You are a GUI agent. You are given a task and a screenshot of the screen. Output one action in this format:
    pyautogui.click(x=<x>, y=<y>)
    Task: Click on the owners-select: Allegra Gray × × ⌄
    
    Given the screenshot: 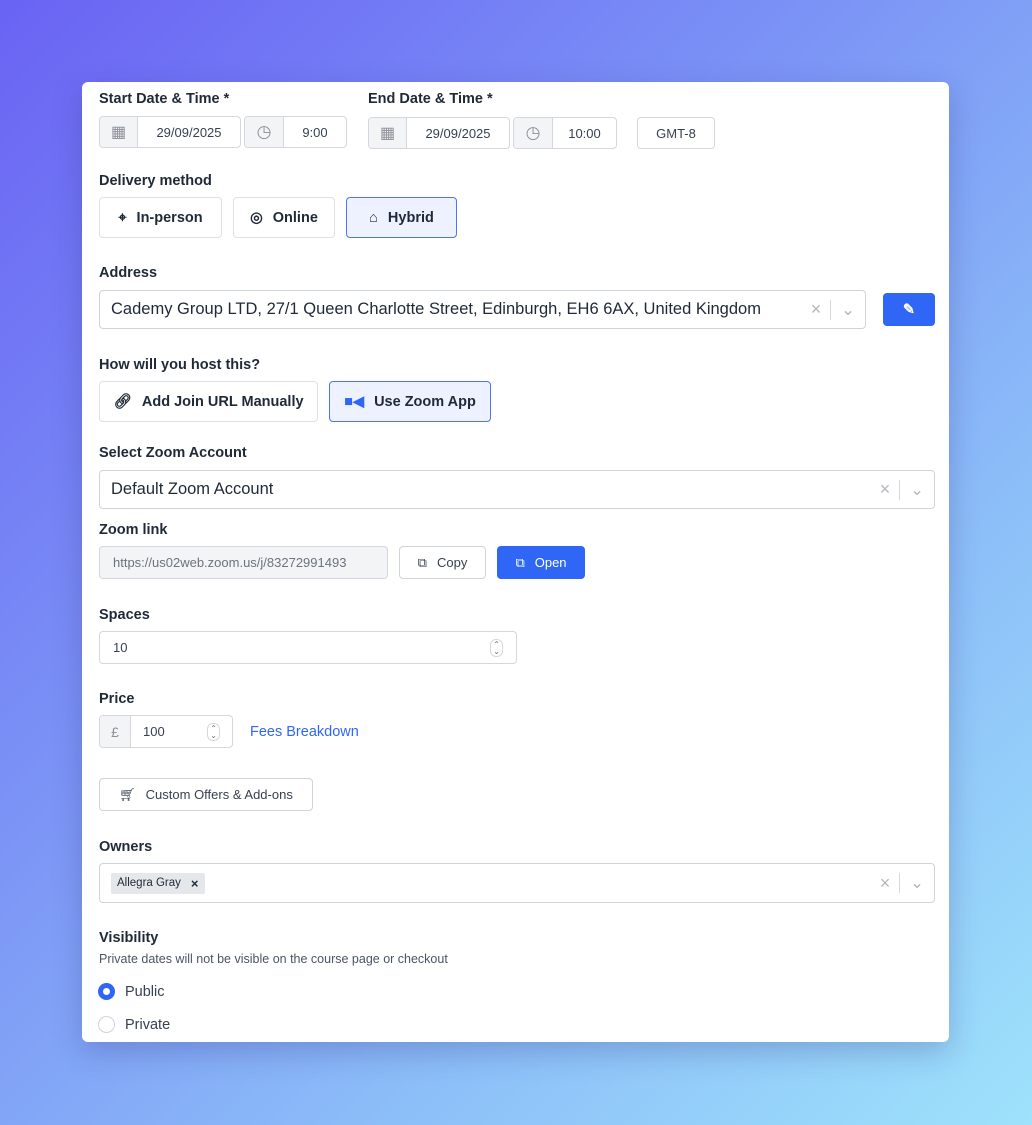 What is the action you would take?
    pyautogui.click(x=517, y=883)
    